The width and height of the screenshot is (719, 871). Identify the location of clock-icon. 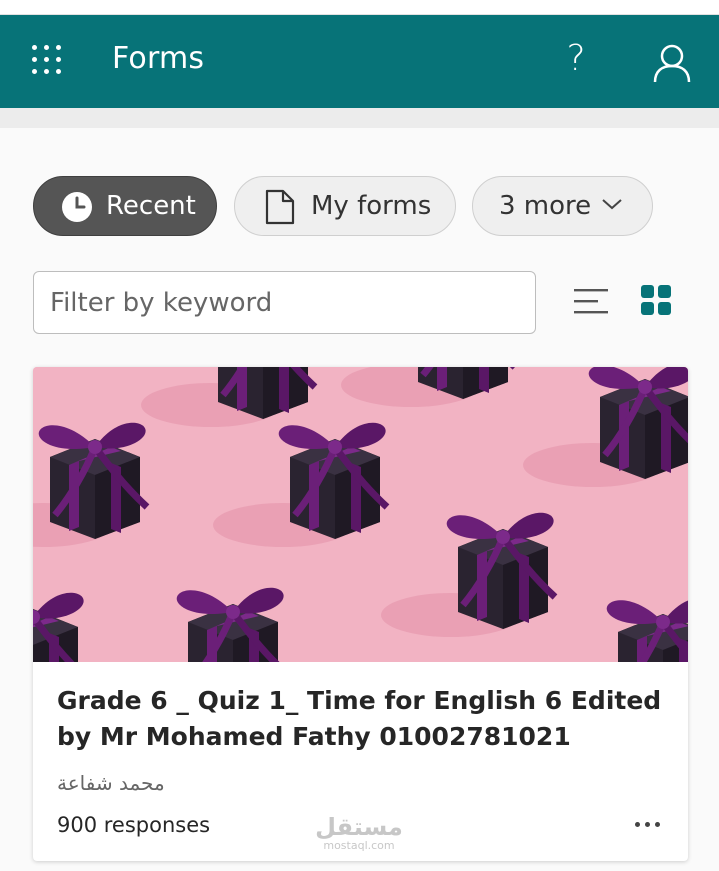
(77, 207).